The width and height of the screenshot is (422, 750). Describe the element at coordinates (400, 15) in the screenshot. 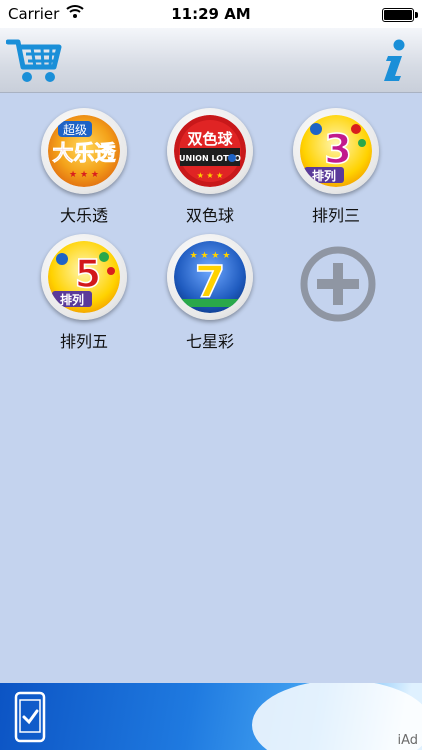

I see `battery-icon` at that location.